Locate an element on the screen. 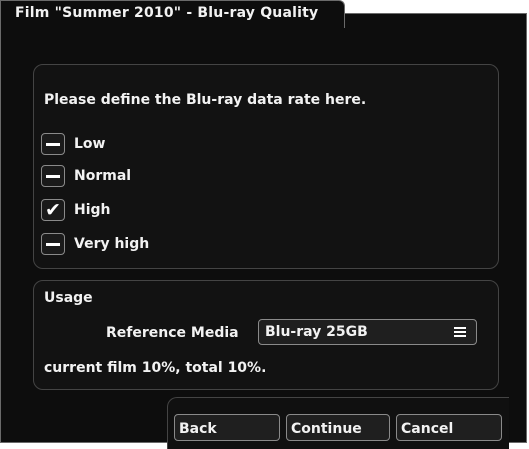 This screenshot has width=529, height=449. option-label-normal: Normal is located at coordinates (103, 176).